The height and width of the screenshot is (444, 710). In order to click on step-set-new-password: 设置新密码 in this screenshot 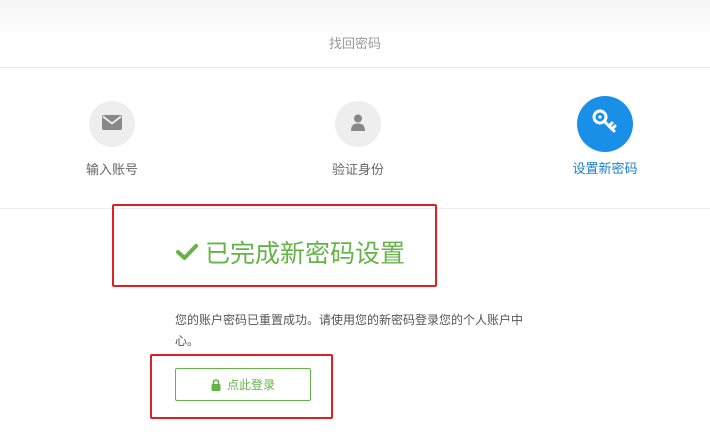, I will do `click(605, 136)`.